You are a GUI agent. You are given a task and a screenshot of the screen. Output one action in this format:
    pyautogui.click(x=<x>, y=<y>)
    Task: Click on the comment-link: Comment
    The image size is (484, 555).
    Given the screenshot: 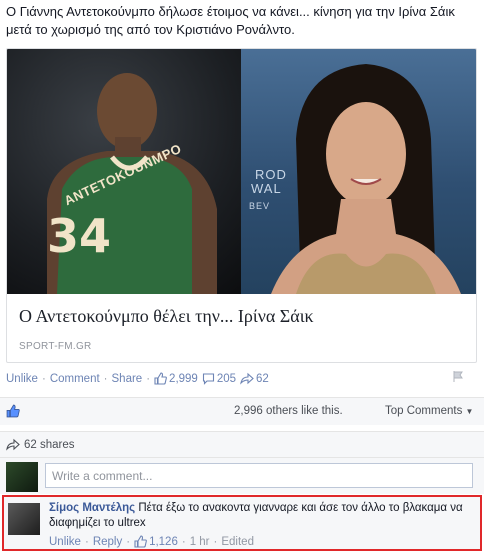 What is the action you would take?
    pyautogui.click(x=75, y=379)
    